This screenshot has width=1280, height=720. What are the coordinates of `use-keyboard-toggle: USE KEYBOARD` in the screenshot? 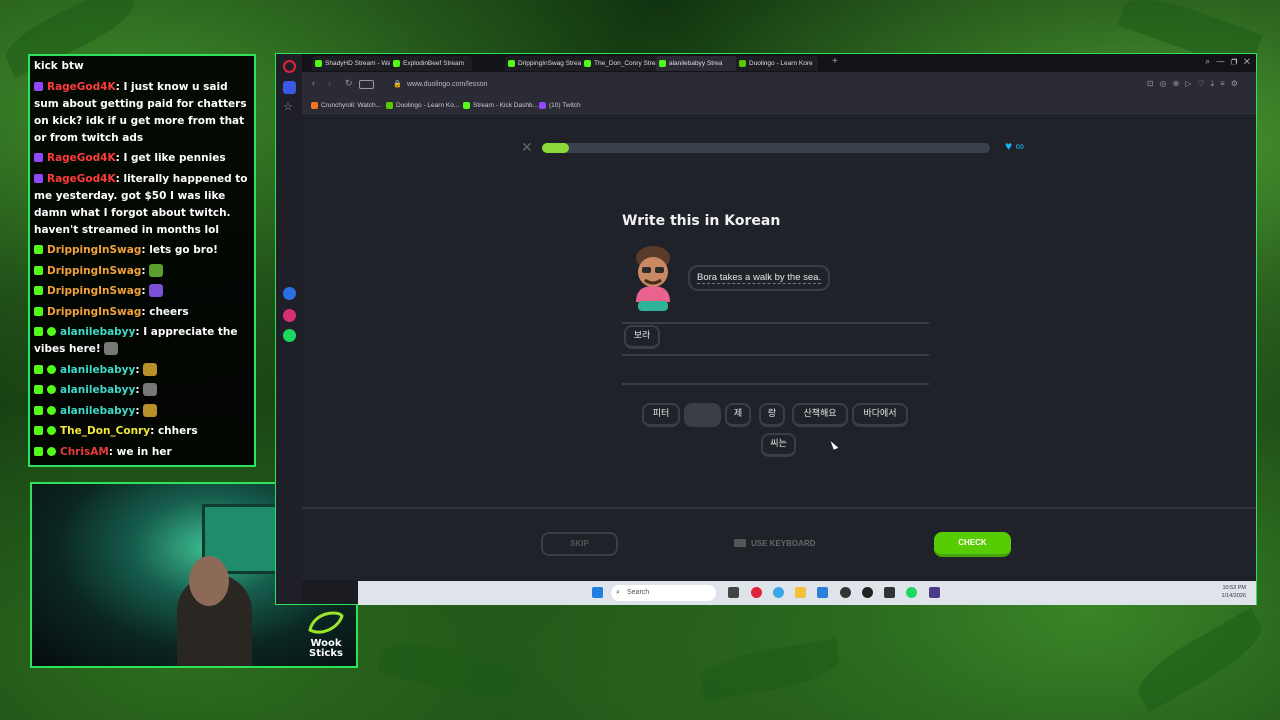 It's located at (774, 543).